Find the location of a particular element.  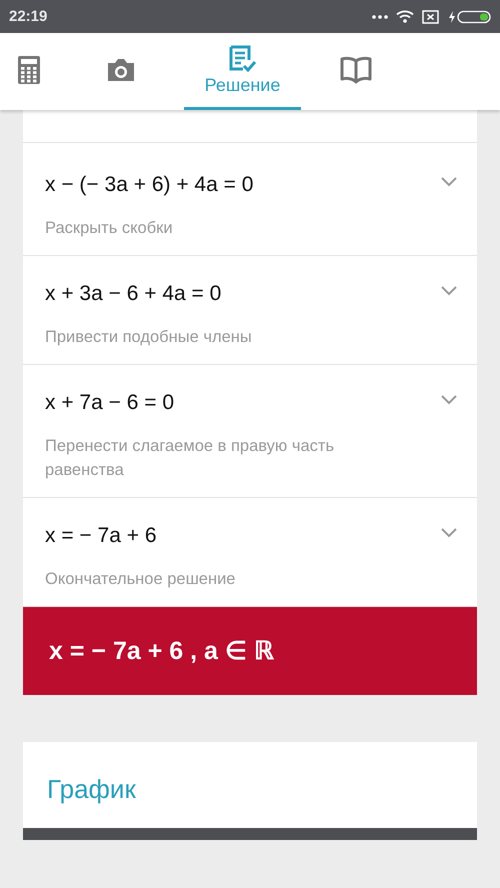

step-description: Окончательное решение is located at coordinates (140, 579).